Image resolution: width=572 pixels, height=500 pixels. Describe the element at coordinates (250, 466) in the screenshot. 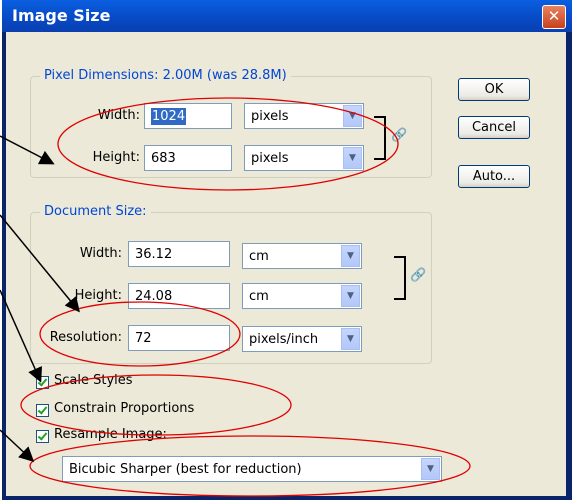

I see `annotation-ellipse-resample` at that location.